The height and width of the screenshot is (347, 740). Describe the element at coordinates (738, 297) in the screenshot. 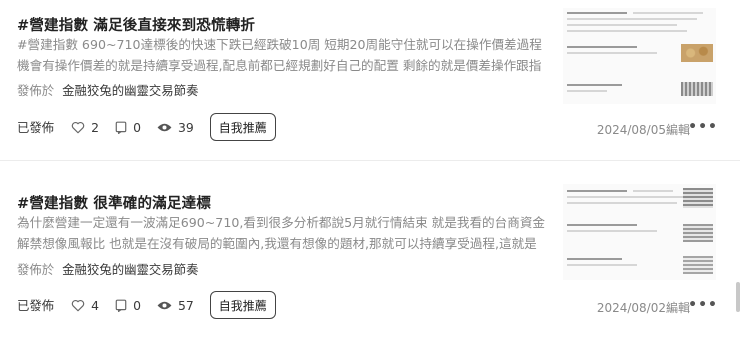

I see `scrollbar` at that location.